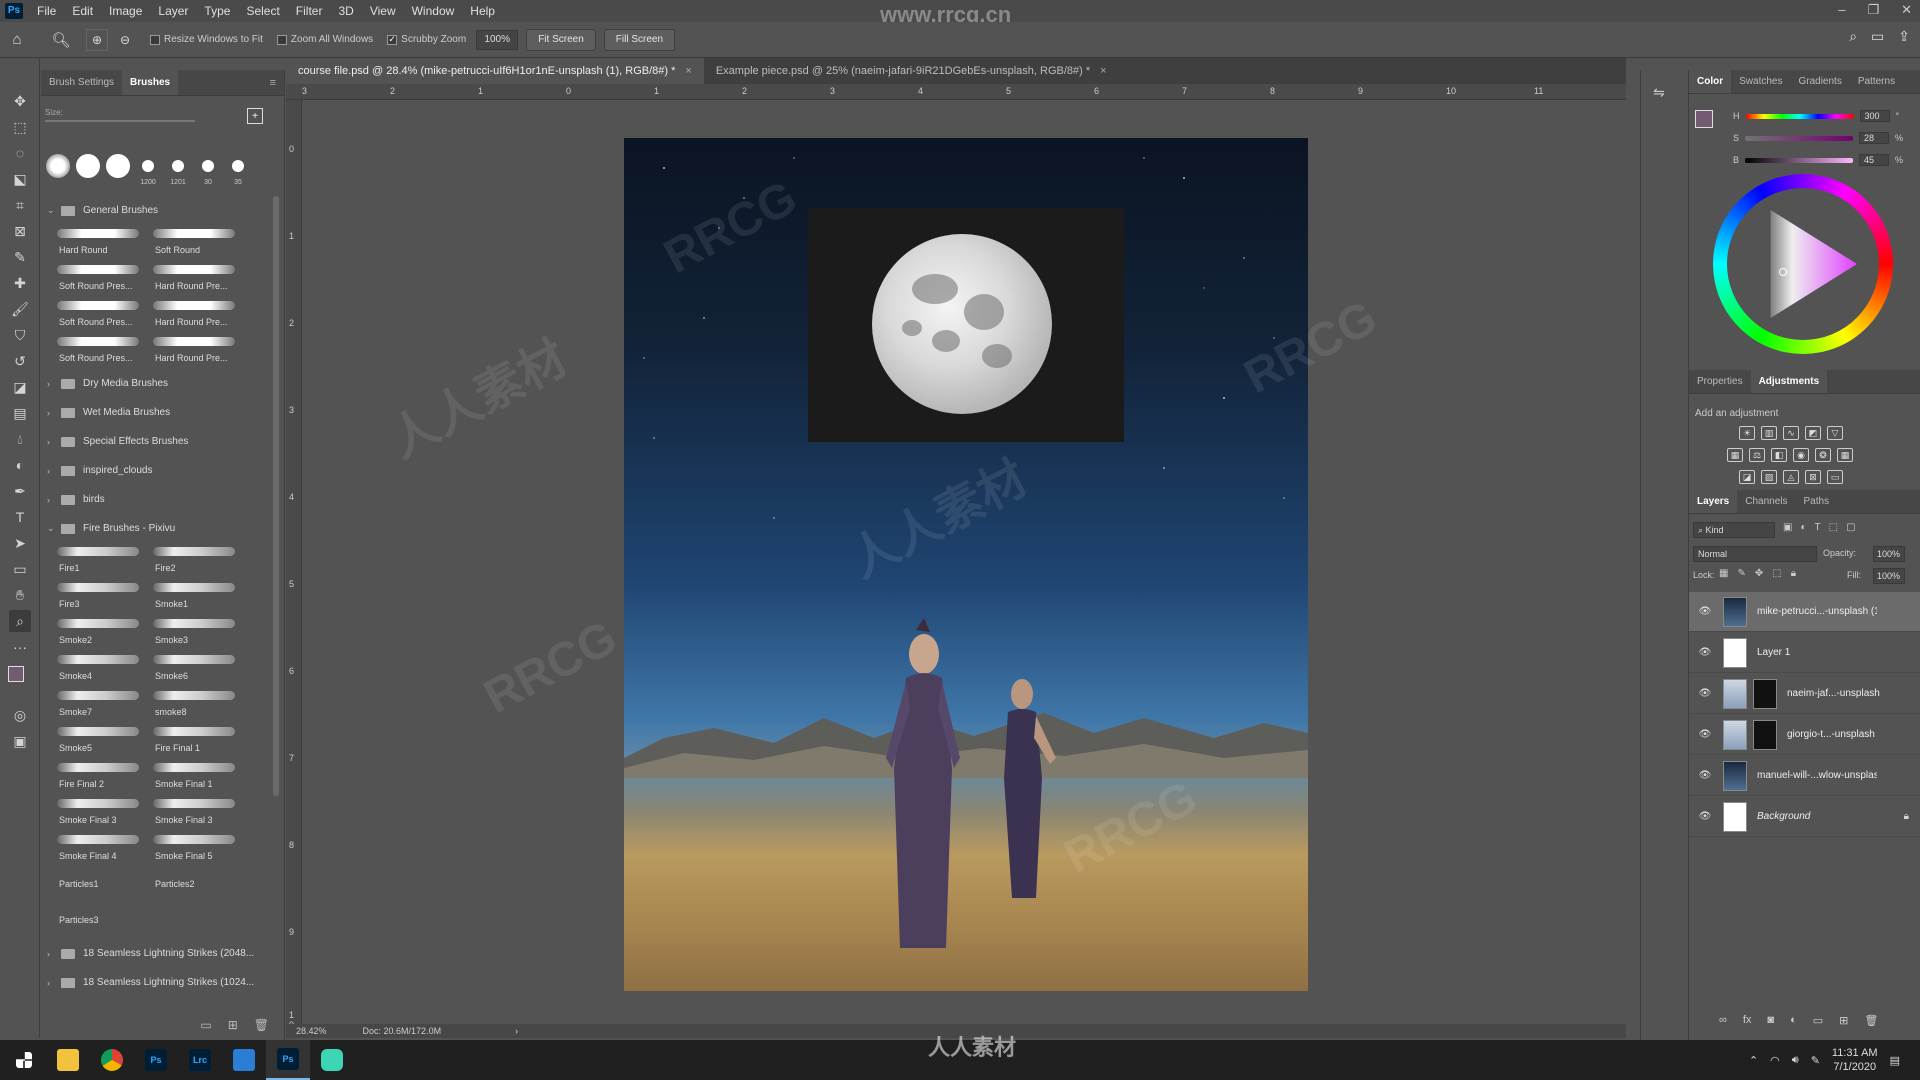 This screenshot has height=1080, width=1920. Describe the element at coordinates (1817, 611) in the screenshot. I see `layer-name: mike-petrucci...-unsplash (1)` at that location.